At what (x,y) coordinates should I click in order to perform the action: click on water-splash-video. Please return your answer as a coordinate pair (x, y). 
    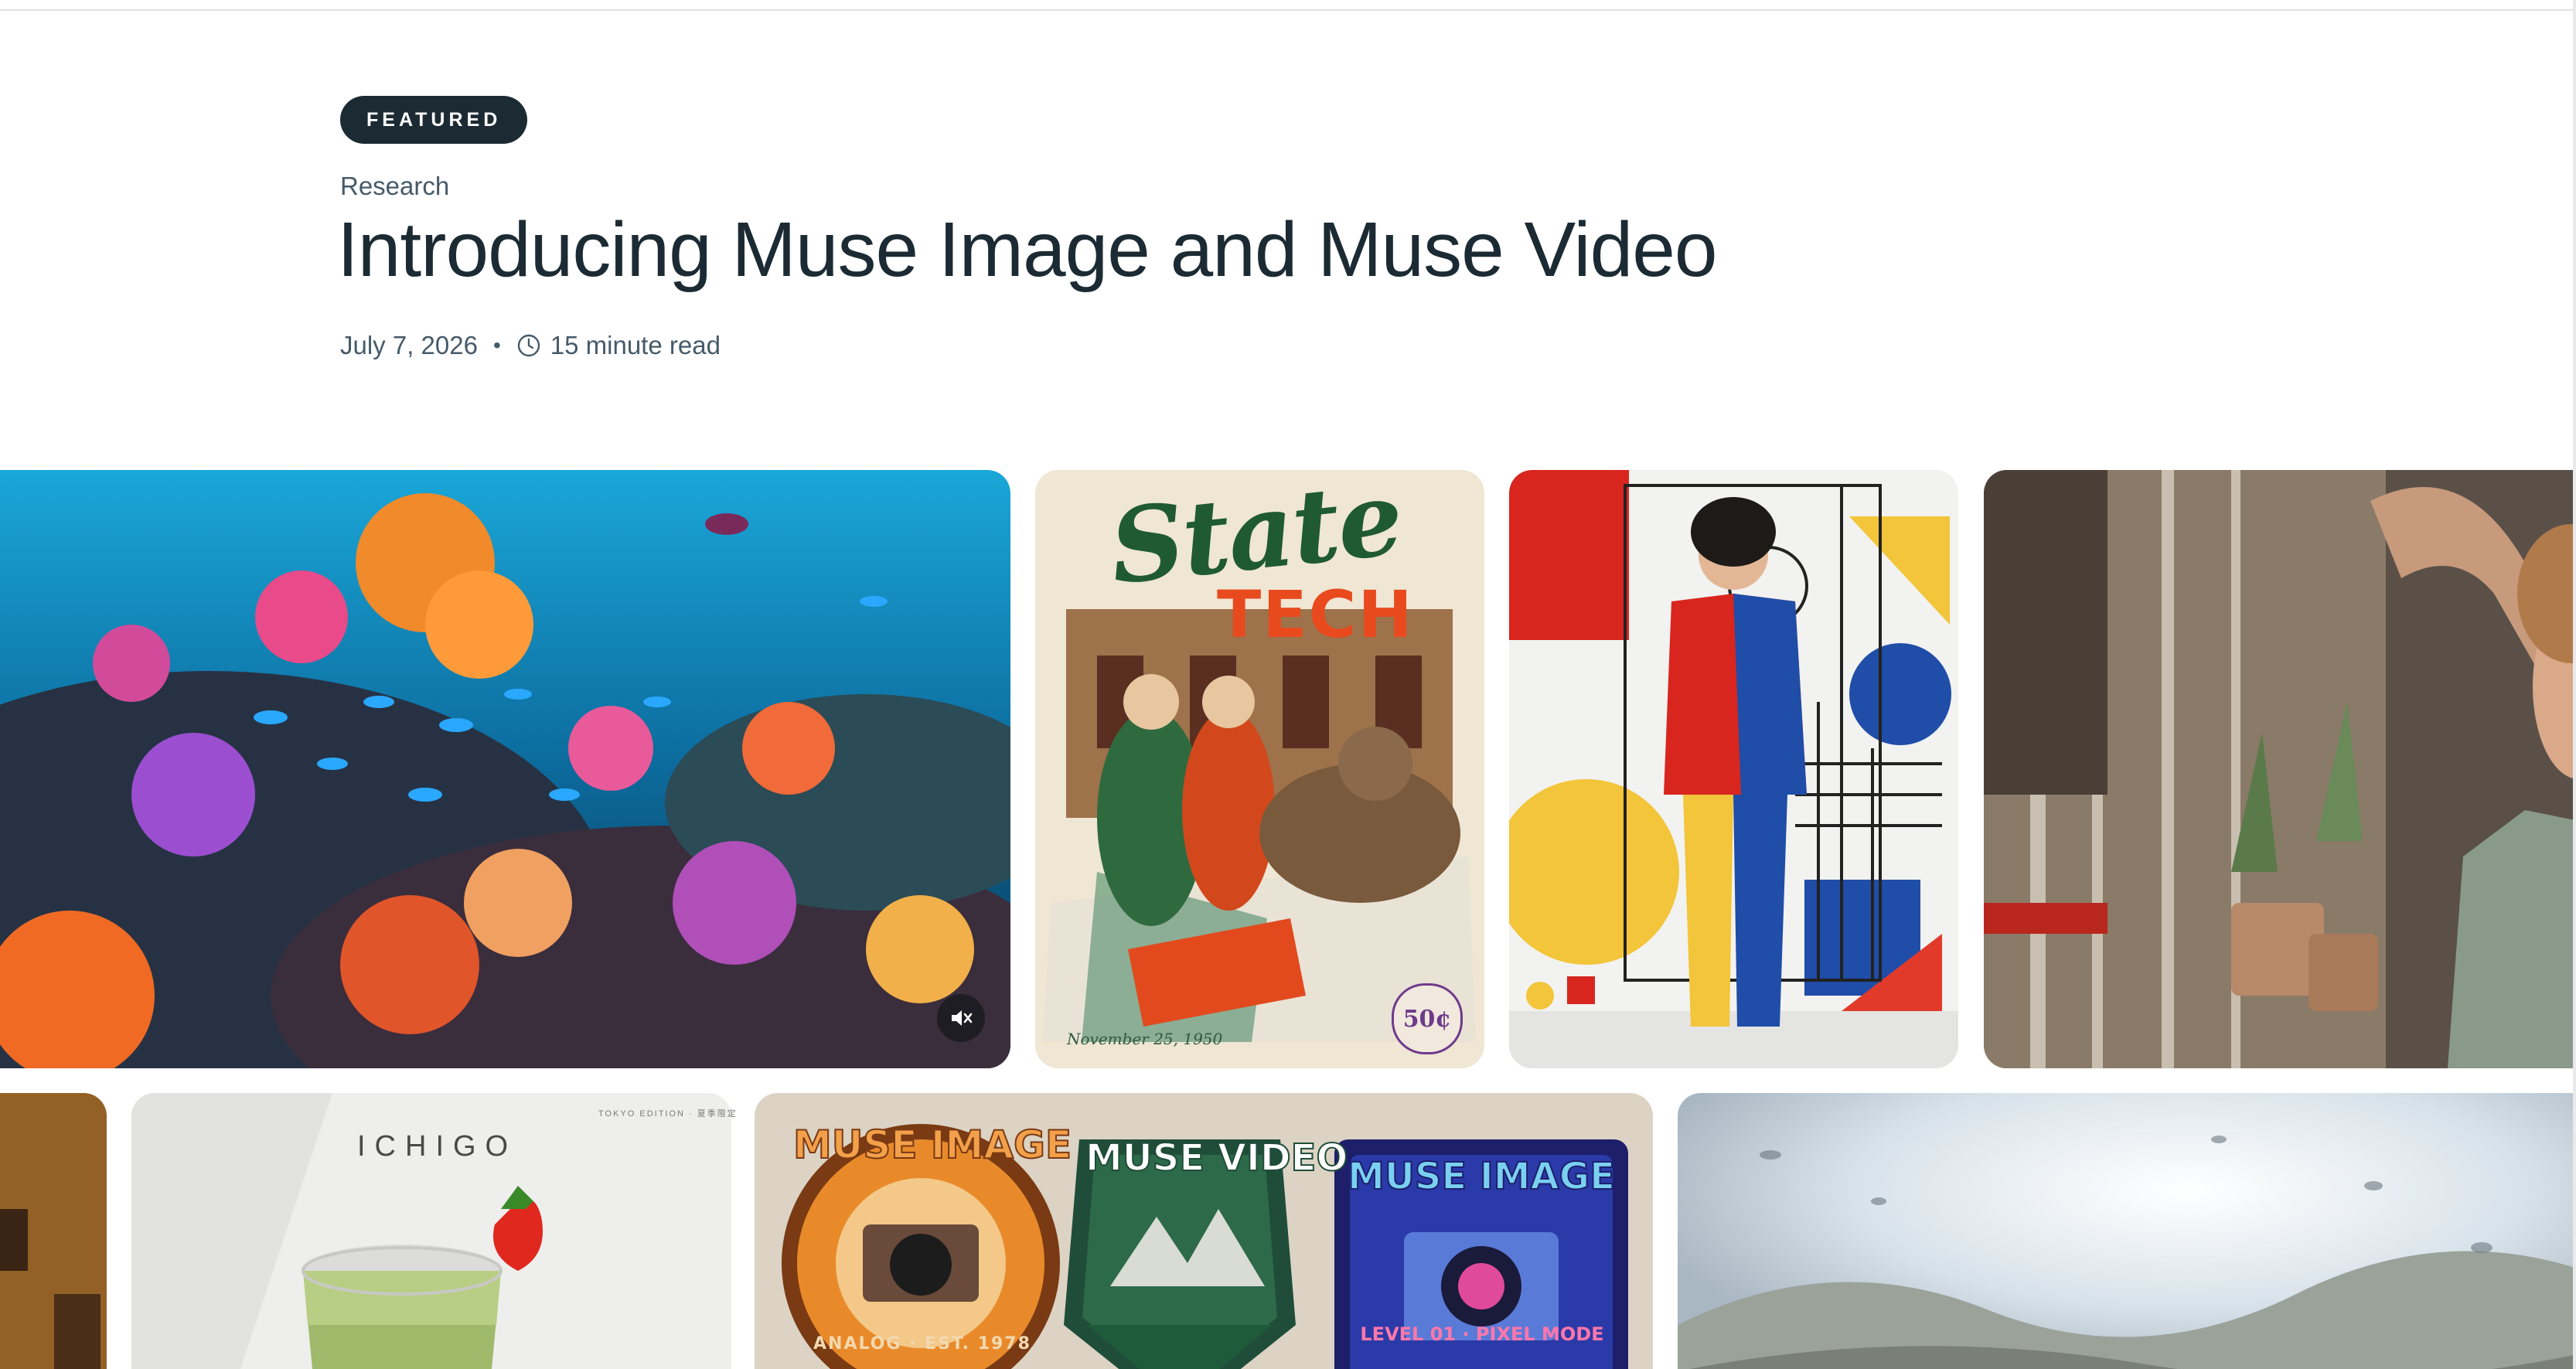
    Looking at the image, I should click on (2127, 1231).